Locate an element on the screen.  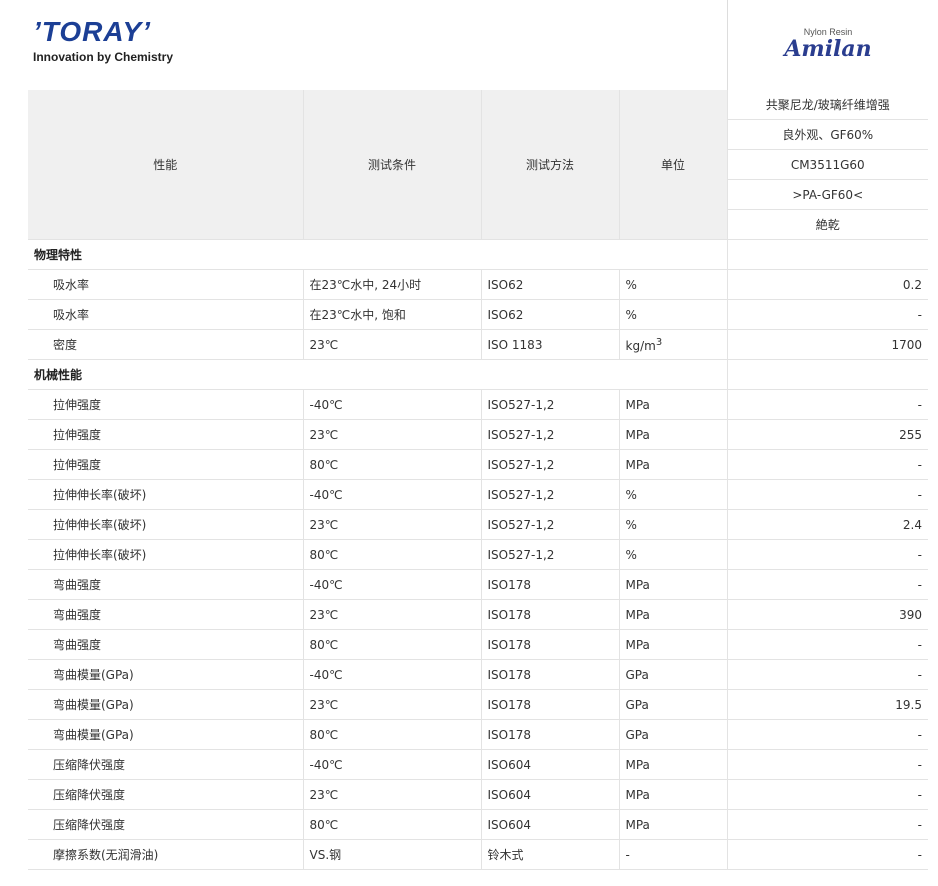
table-row: 弯曲强度 80℃ ISO178 MPa - is located at coordinates (478, 644).